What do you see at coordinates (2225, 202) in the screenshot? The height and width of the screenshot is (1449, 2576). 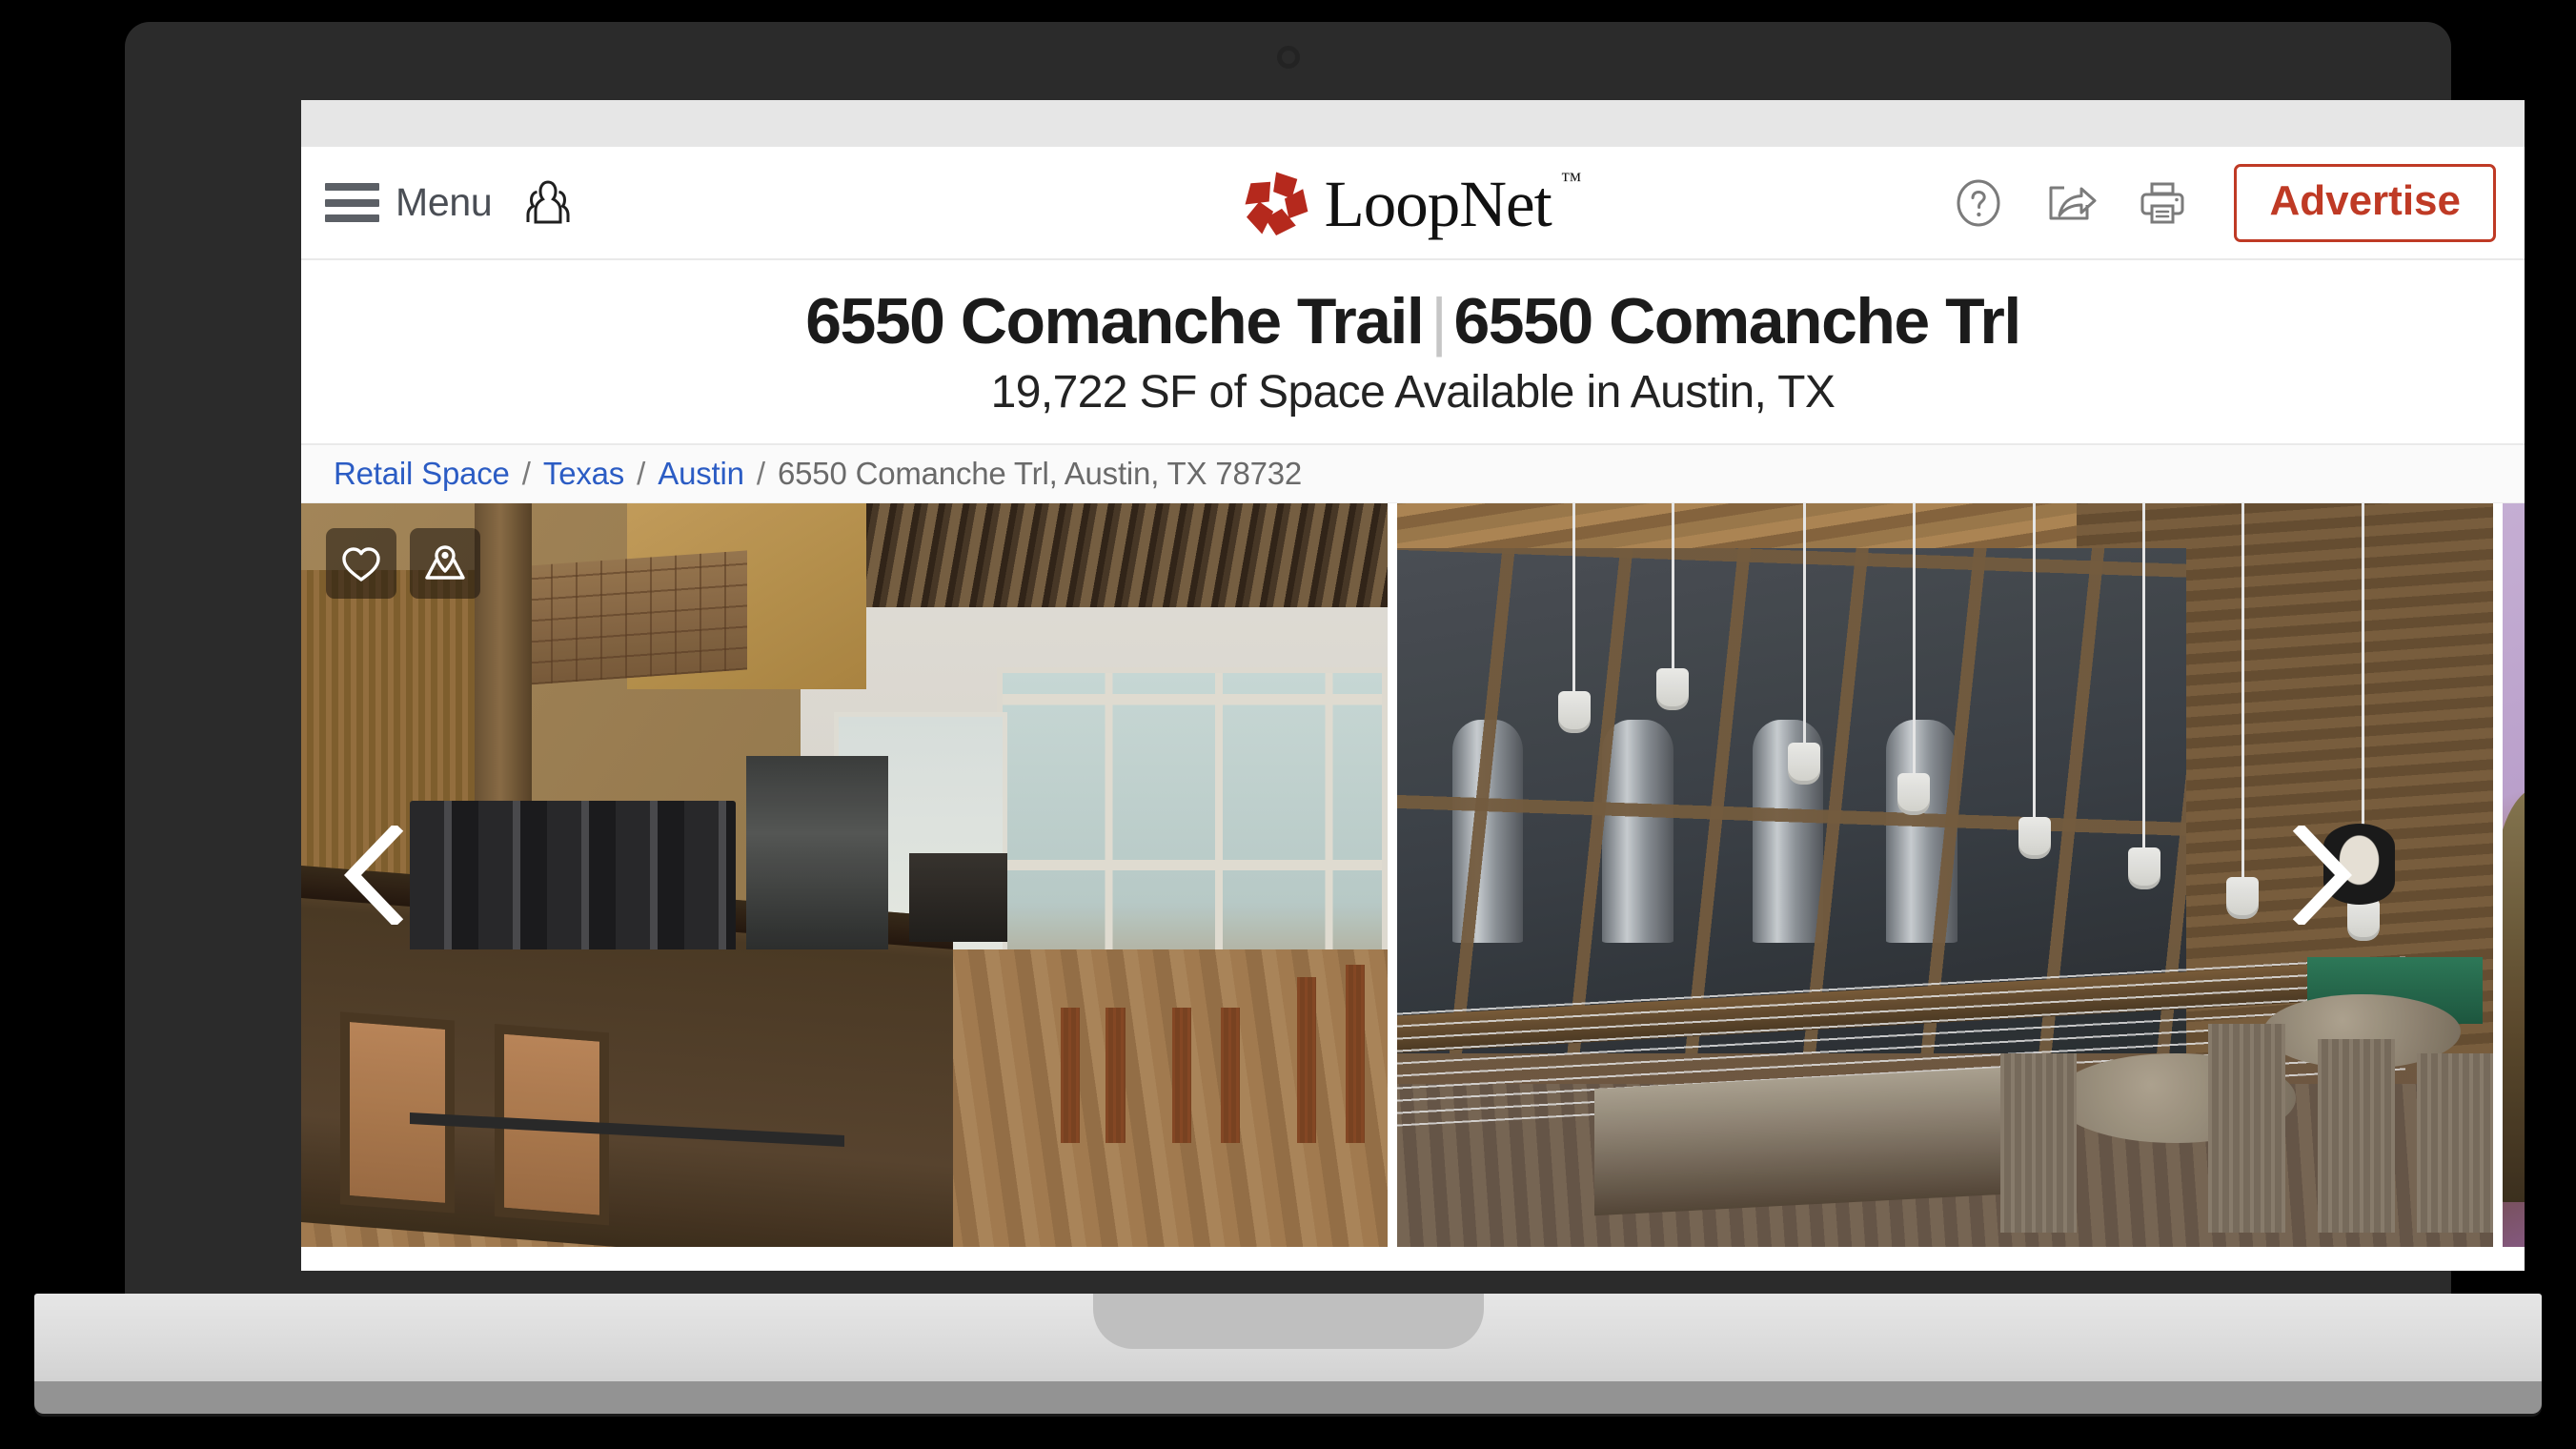 I see `header-right-group: Advertise` at bounding box center [2225, 202].